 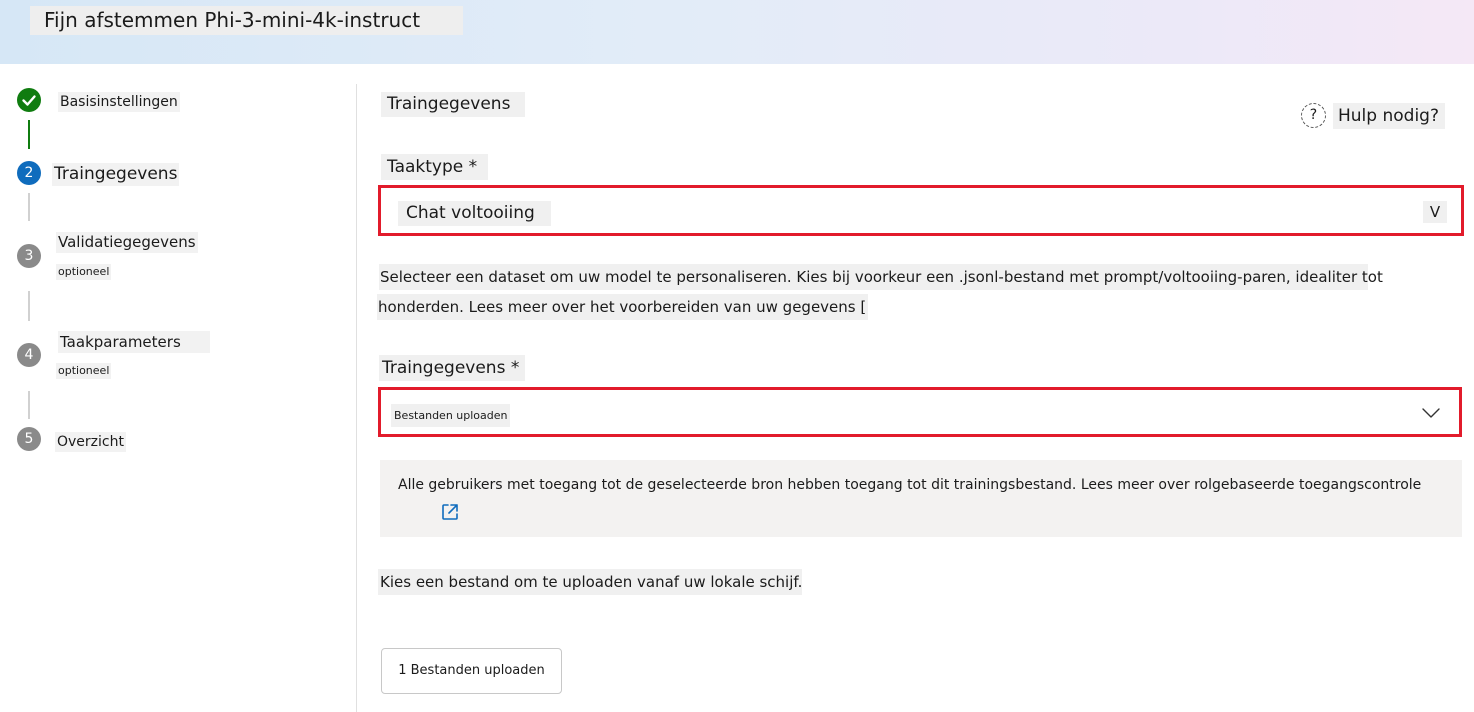 I want to click on step-2-label: Traingegevens, so click(x=116, y=174).